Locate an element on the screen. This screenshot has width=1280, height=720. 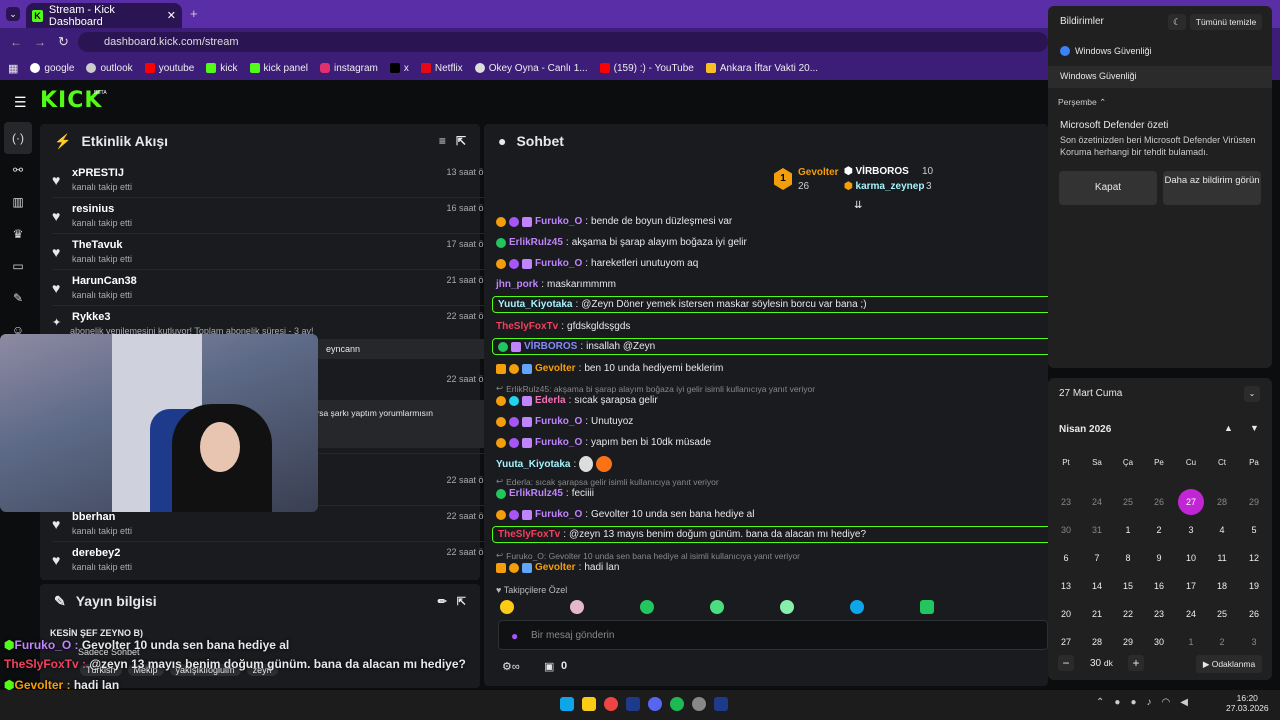
day-header: Perşembe ⌃ is located at coordinates (1082, 102).